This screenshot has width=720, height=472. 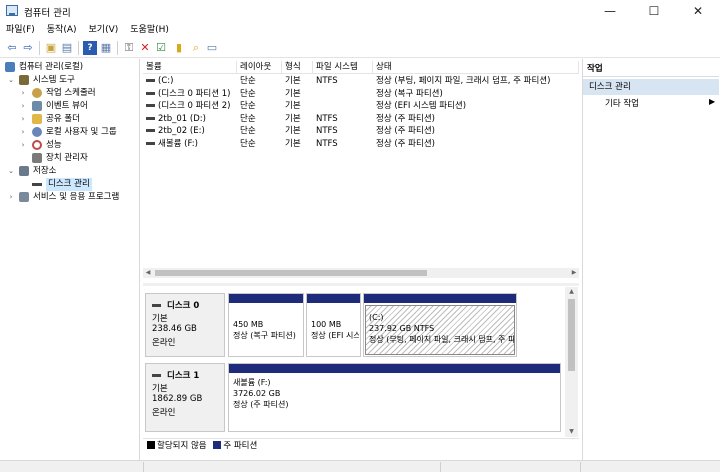 I want to click on partition-legend: 할당되지 않음 주 파티션, so click(x=361, y=445).